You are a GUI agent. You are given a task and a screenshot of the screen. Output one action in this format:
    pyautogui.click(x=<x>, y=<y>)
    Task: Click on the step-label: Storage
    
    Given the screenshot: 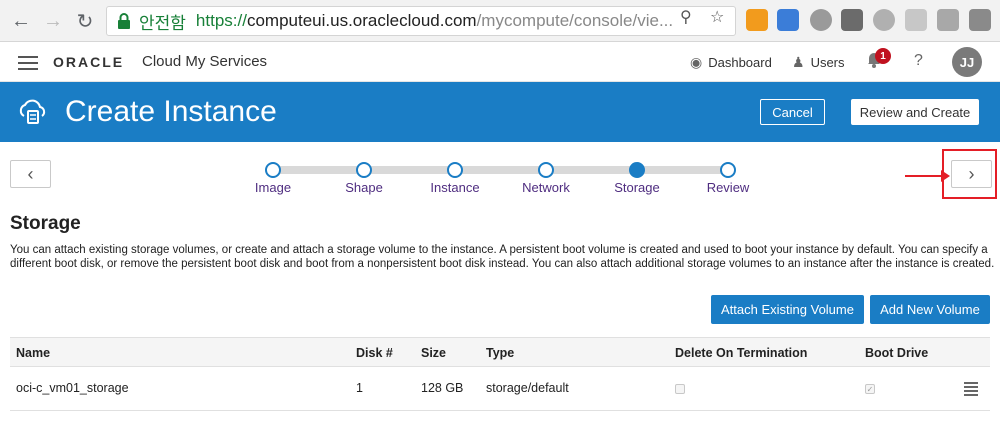 What is the action you would take?
    pyautogui.click(x=637, y=187)
    